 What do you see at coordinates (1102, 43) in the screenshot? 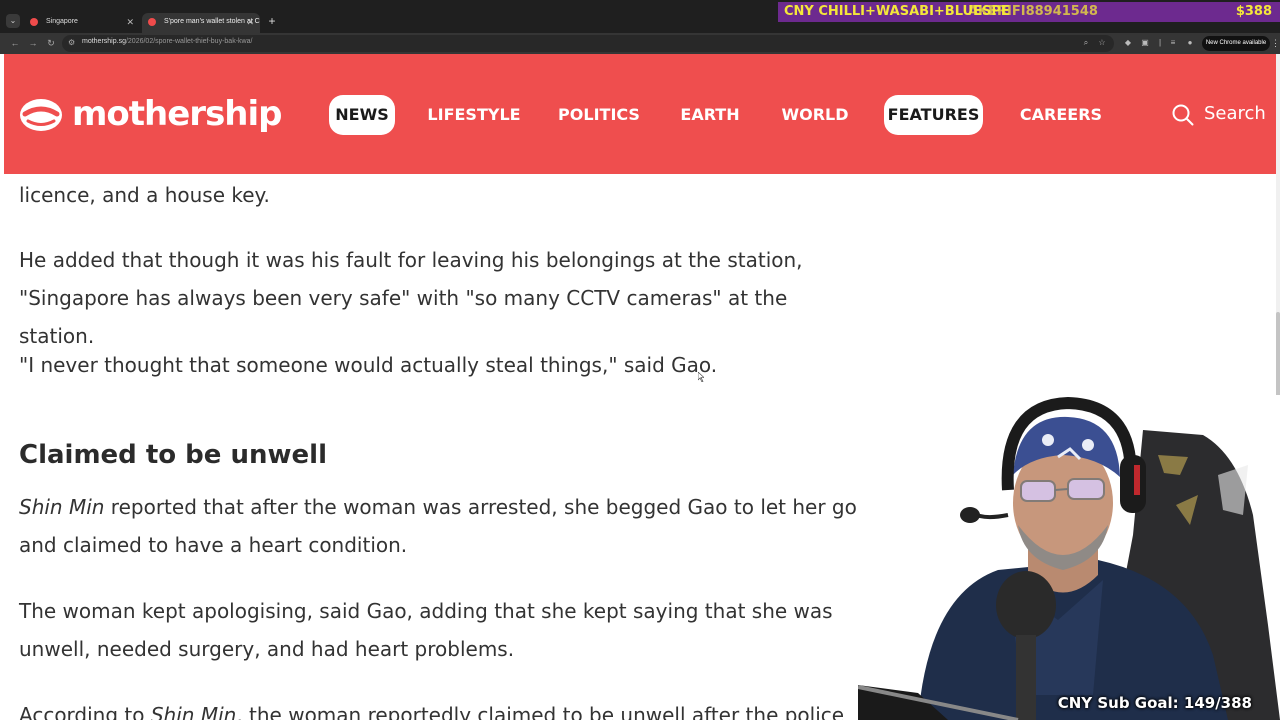
I see `bookmark-star-icon: ☆` at bounding box center [1102, 43].